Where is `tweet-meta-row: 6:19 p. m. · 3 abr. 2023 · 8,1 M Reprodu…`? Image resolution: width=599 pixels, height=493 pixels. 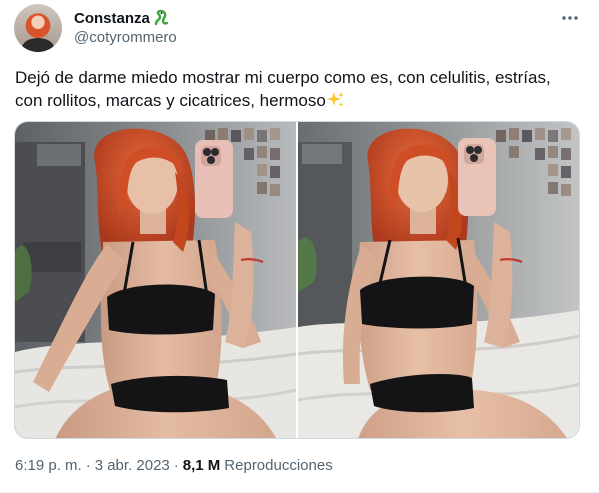
tweet-meta-row: 6:19 p. m. · 3 abr. 2023 · 8,1 M Reprodu… is located at coordinates (174, 466).